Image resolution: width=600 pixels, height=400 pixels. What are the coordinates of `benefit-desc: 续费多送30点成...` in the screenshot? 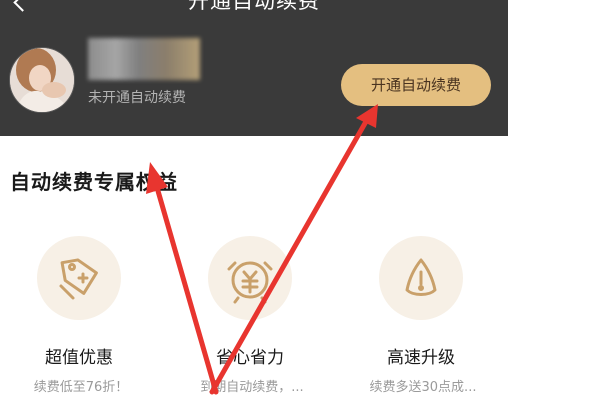 It's located at (423, 387).